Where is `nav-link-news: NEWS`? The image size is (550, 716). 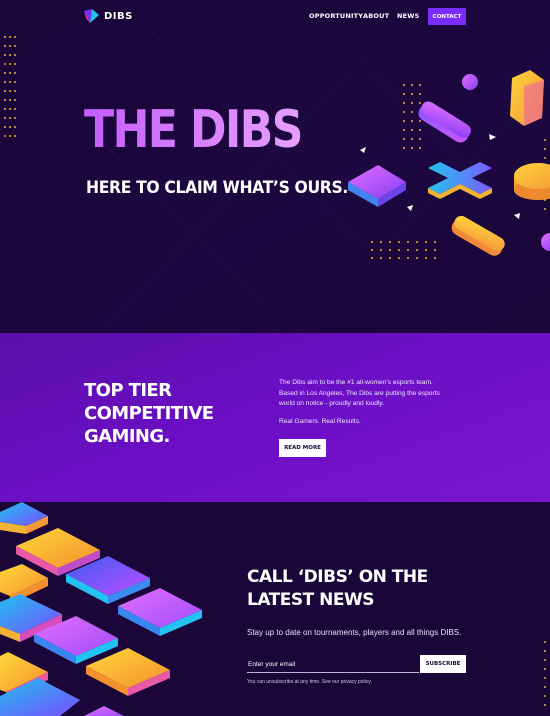 nav-link-news: NEWS is located at coordinates (408, 16).